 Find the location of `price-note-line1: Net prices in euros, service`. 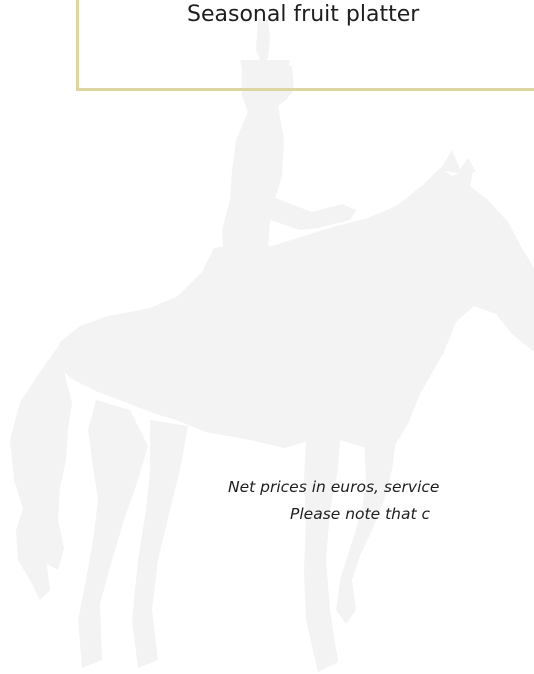

price-note-line1: Net prices in euros, service is located at coordinates (334, 487).